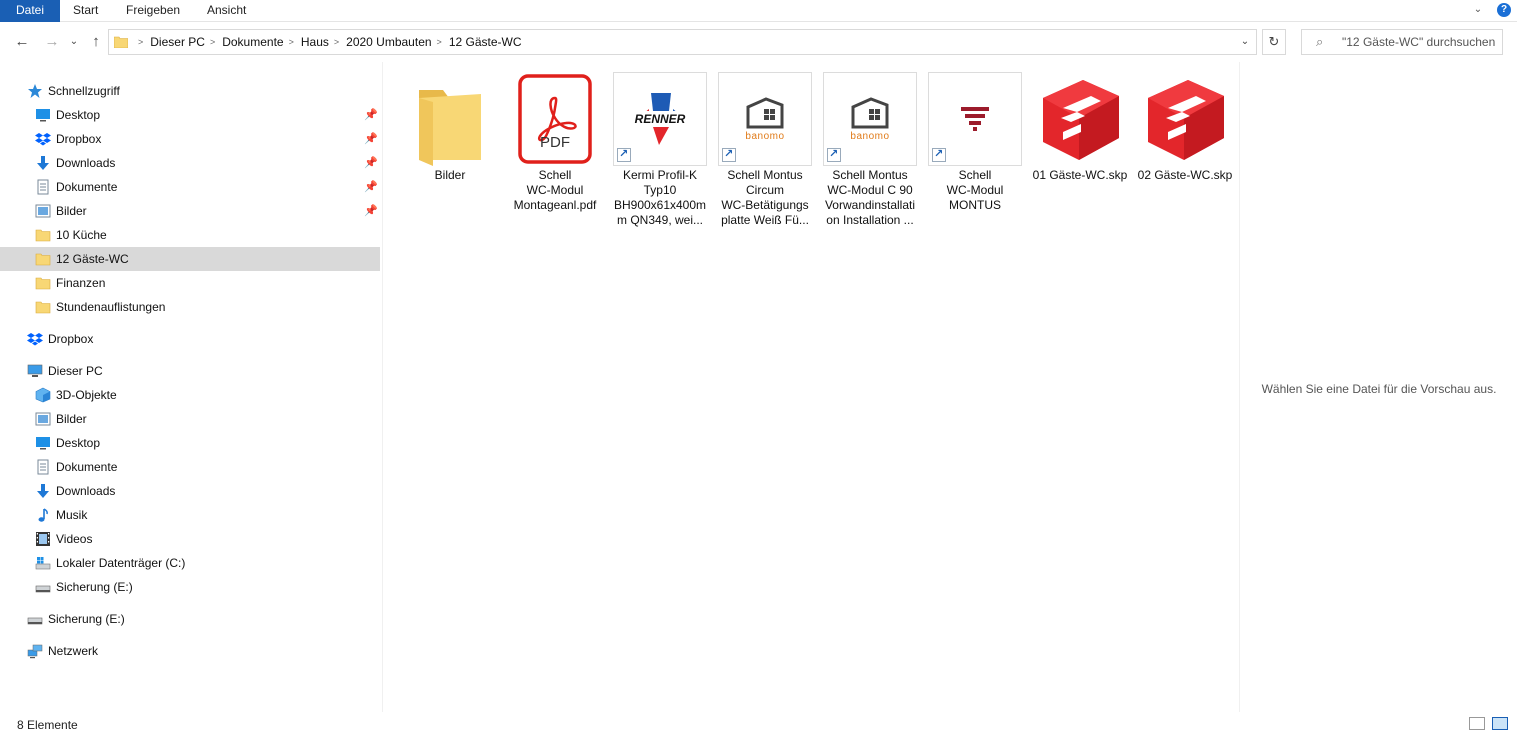 The width and height of the screenshot is (1517, 732). Describe the element at coordinates (660, 119) in the screenshot. I see `url-shortcut-thumbnail: RENNER` at that location.